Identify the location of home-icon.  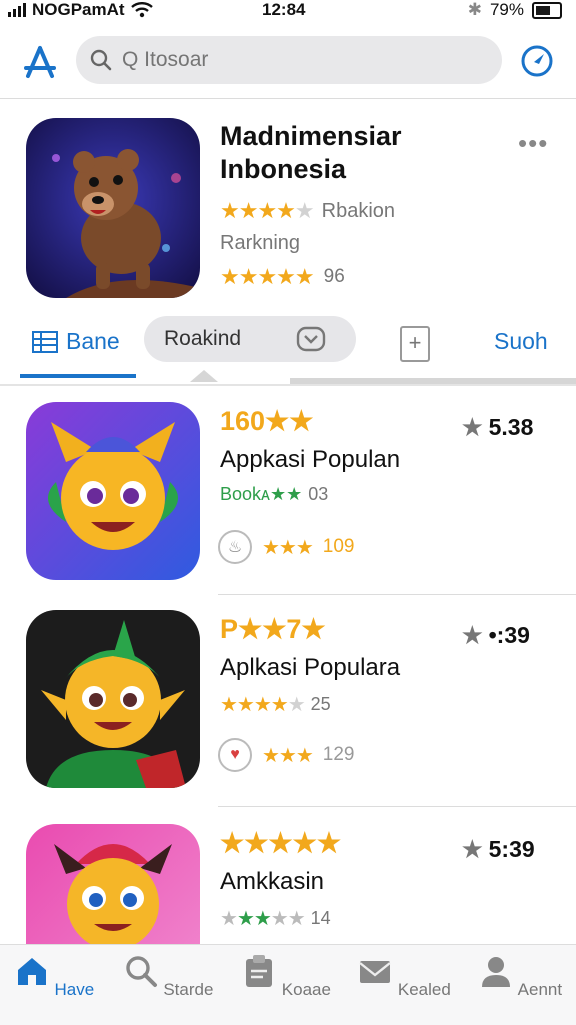
(31, 971).